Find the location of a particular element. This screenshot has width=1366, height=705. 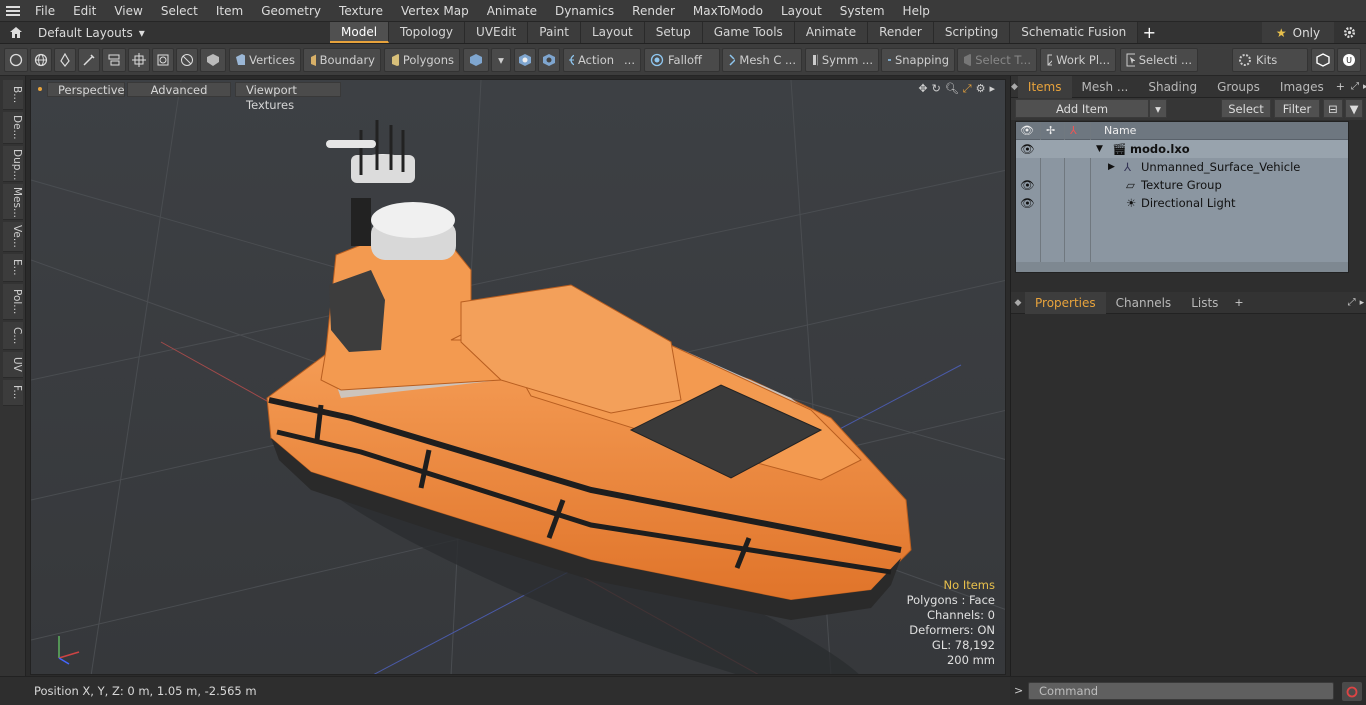

shield-icon is located at coordinates (213, 60).